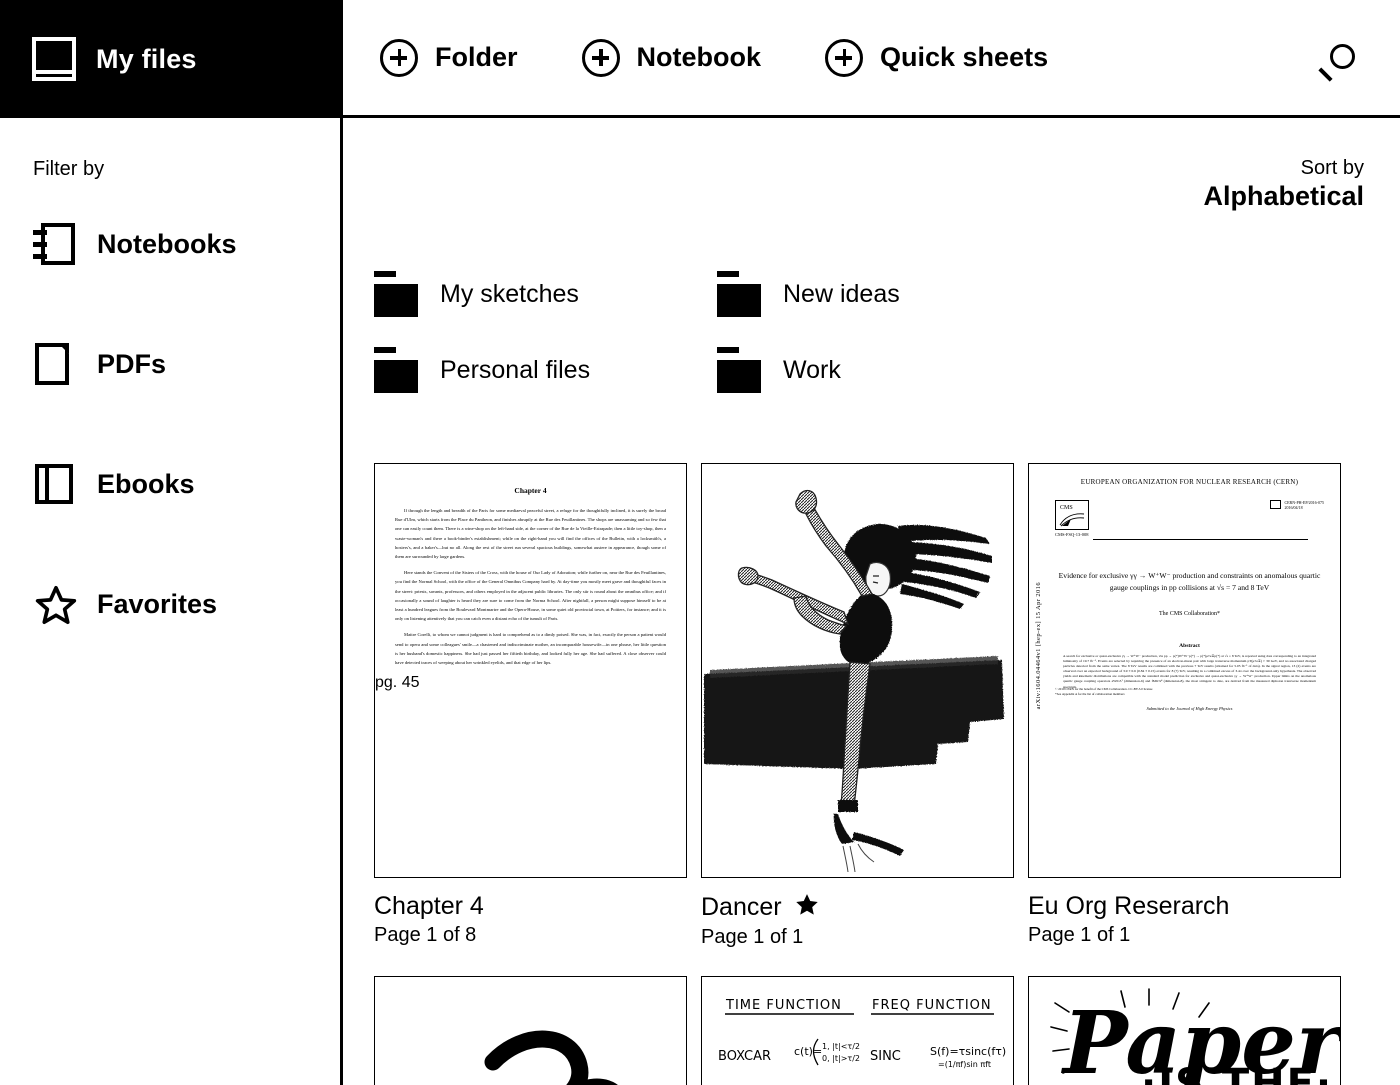 The height and width of the screenshot is (1085, 1400). Describe the element at coordinates (808, 1051) in the screenshot. I see `svg-text: c(t)=` at that location.